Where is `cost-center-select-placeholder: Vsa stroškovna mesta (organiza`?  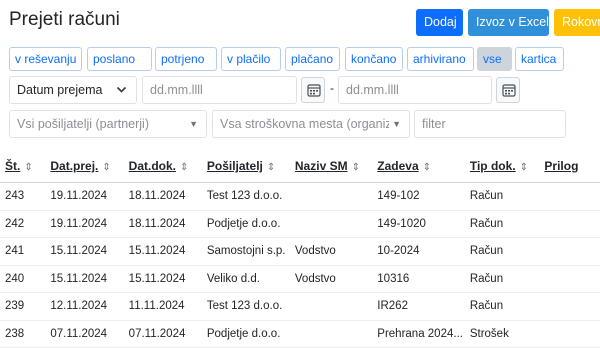
cost-center-select-placeholder: Vsa stroškovna mesta (organiza is located at coordinates (309, 124).